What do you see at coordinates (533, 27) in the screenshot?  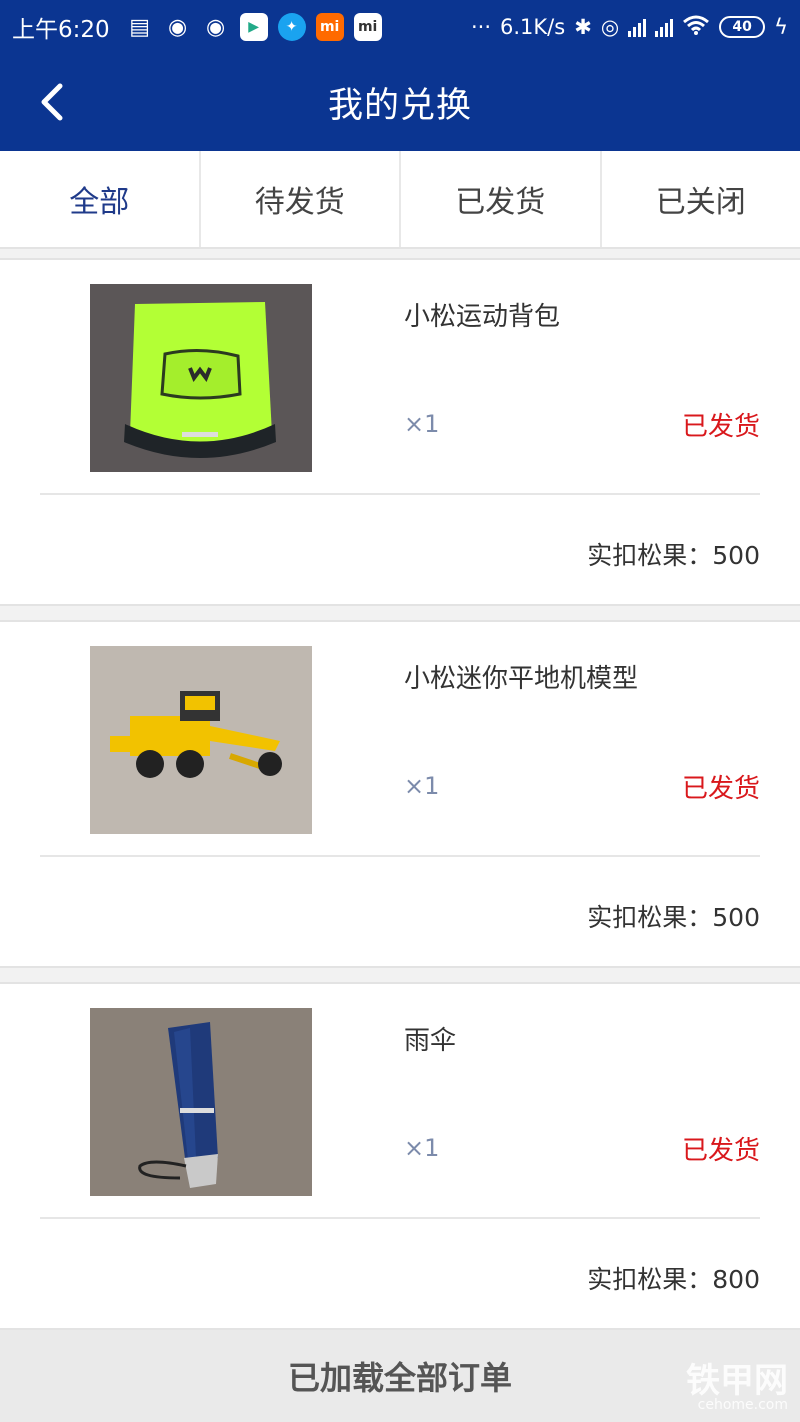 I see `net-speed: 6.1K/s` at bounding box center [533, 27].